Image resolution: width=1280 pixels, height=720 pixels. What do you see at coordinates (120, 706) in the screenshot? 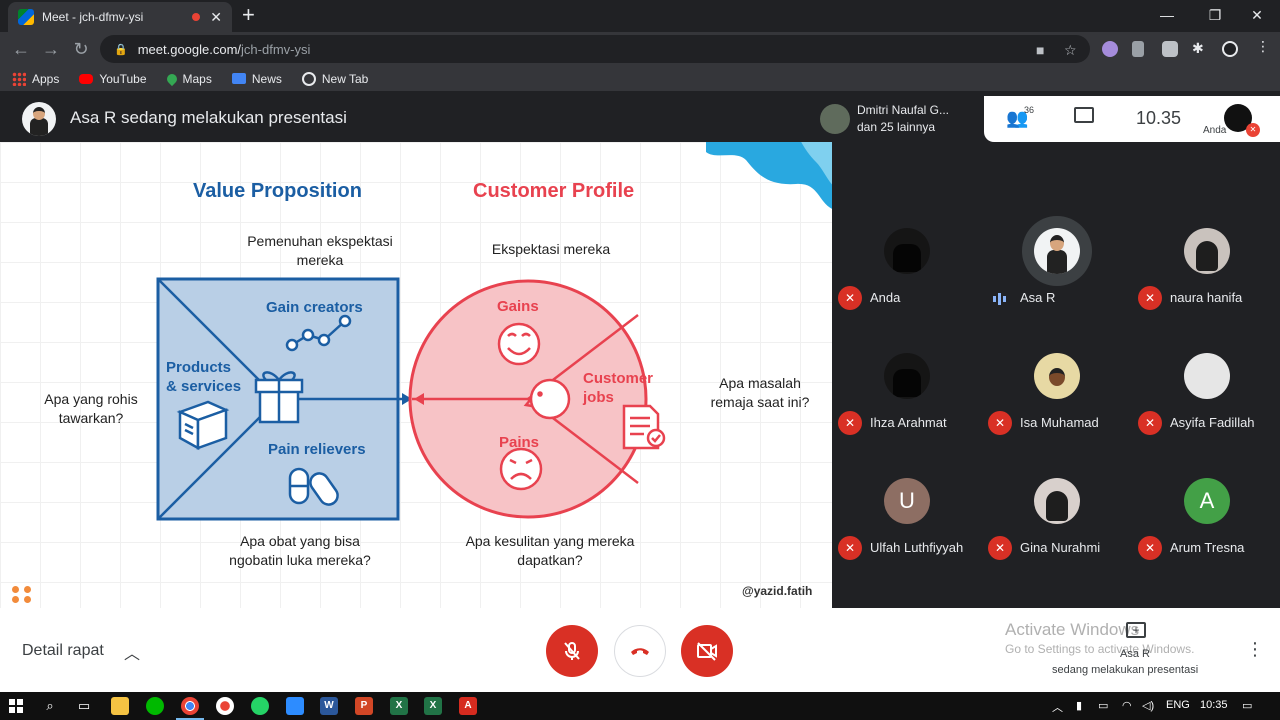
I see `file-explorer-icon` at bounding box center [120, 706].